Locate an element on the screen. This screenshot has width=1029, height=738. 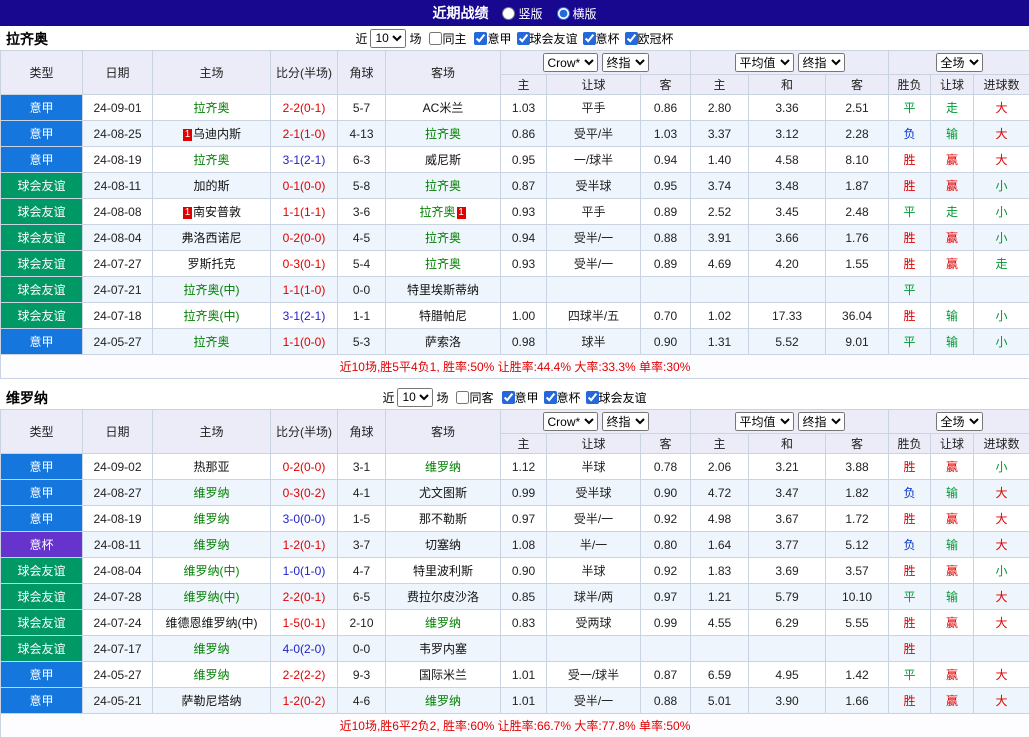
match-score: 1-5(0-1) is located at coordinates (304, 623).